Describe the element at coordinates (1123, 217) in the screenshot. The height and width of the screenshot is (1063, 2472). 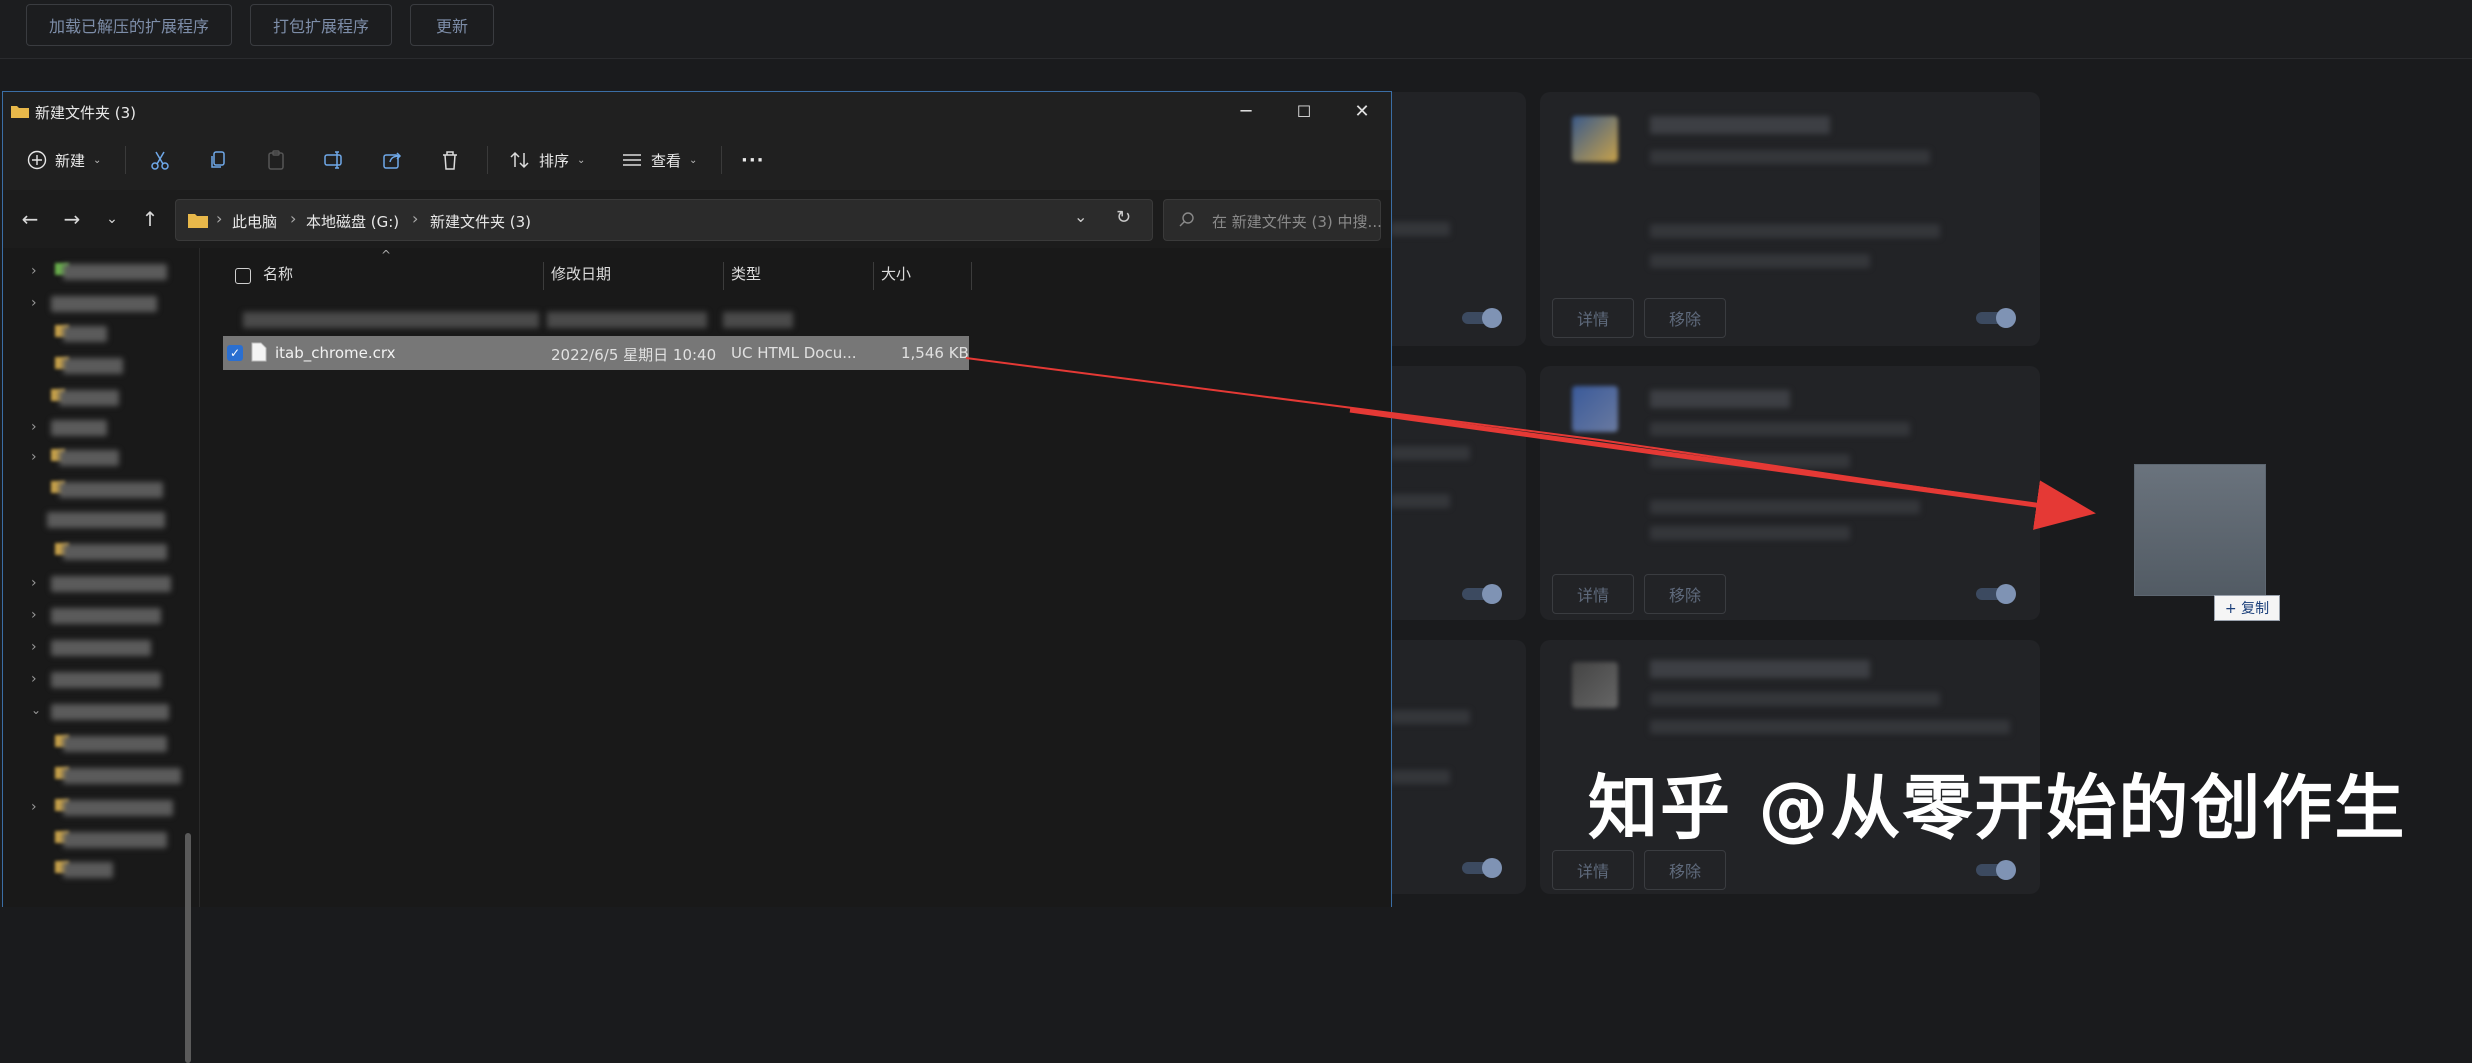
I see `refresh-icon: ↻` at that location.